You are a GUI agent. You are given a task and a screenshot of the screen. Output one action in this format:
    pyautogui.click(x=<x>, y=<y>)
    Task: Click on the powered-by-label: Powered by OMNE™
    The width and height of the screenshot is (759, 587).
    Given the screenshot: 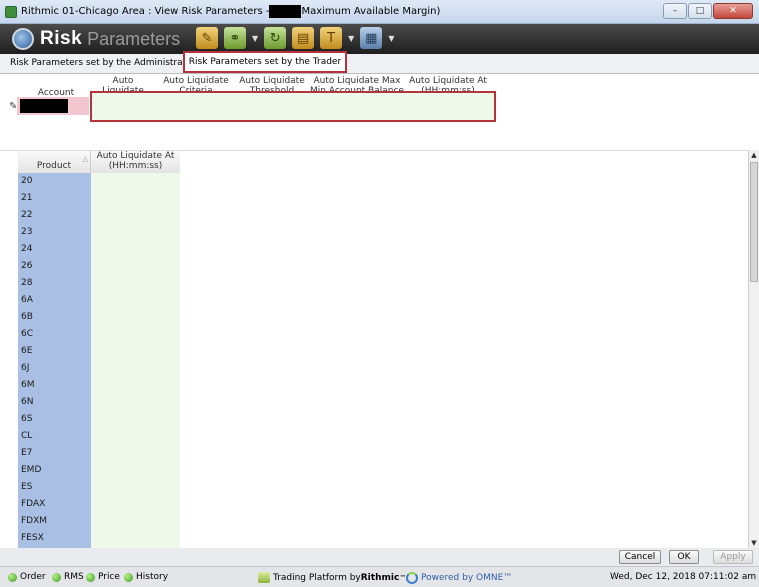 What is the action you would take?
    pyautogui.click(x=467, y=578)
    